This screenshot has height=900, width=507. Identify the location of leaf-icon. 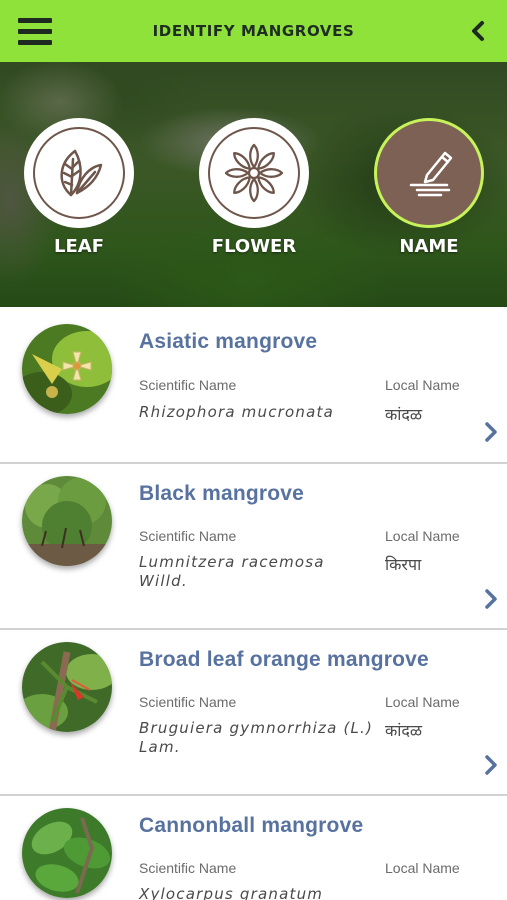
(81, 173).